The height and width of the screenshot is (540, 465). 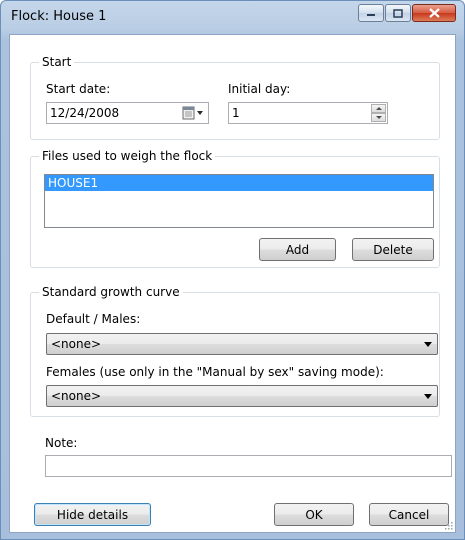 What do you see at coordinates (59, 16) in the screenshot?
I see `window-title: Flock: House 1` at bounding box center [59, 16].